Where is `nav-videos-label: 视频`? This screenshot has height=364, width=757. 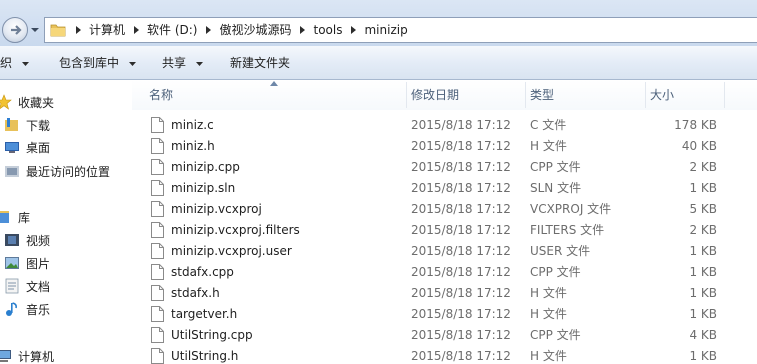 nav-videos-label: 视频 is located at coordinates (38, 240).